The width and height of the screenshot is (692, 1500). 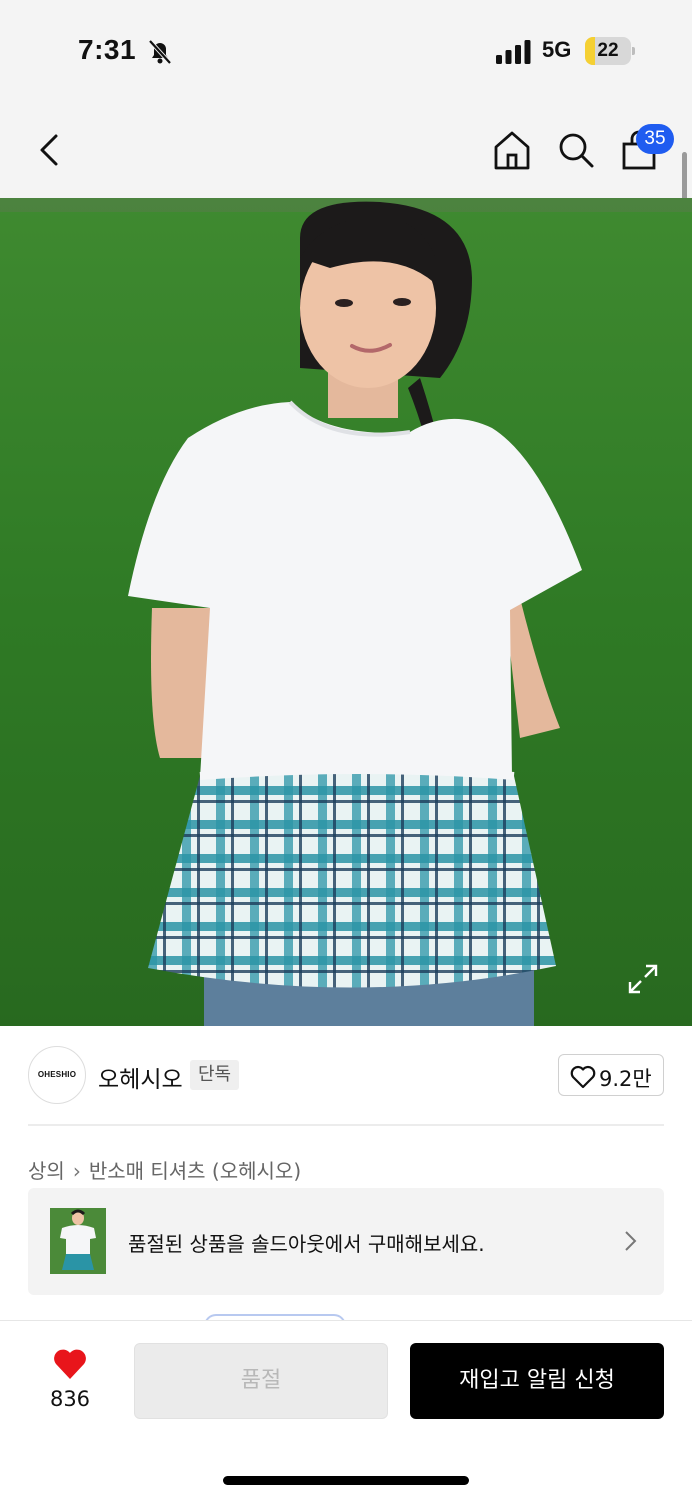 I want to click on breadcrumb: 상의 › 반소매 티셔츠 (오헤시오), so click(x=164, y=1169).